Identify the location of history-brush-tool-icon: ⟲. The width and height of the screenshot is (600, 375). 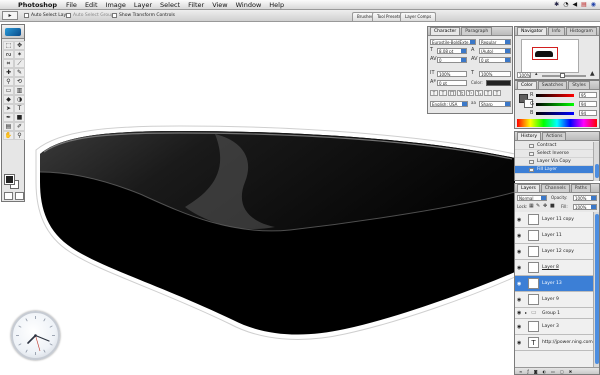
(19, 81).